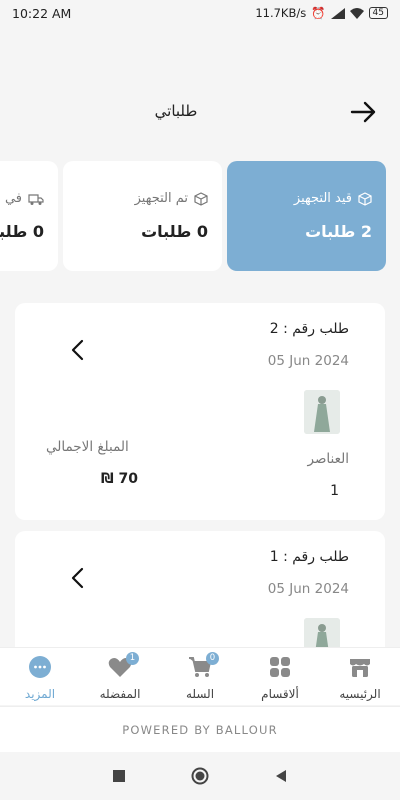  Describe the element at coordinates (42, 13) in the screenshot. I see `status-time: 10:22 AM` at that location.